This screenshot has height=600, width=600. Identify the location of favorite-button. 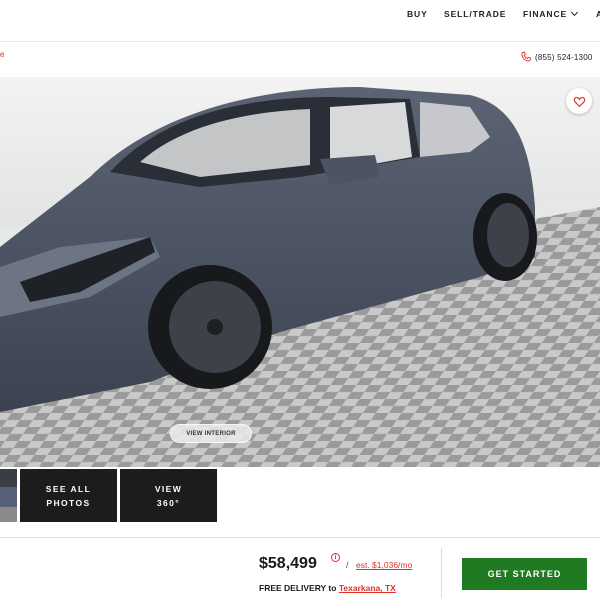
(579, 101).